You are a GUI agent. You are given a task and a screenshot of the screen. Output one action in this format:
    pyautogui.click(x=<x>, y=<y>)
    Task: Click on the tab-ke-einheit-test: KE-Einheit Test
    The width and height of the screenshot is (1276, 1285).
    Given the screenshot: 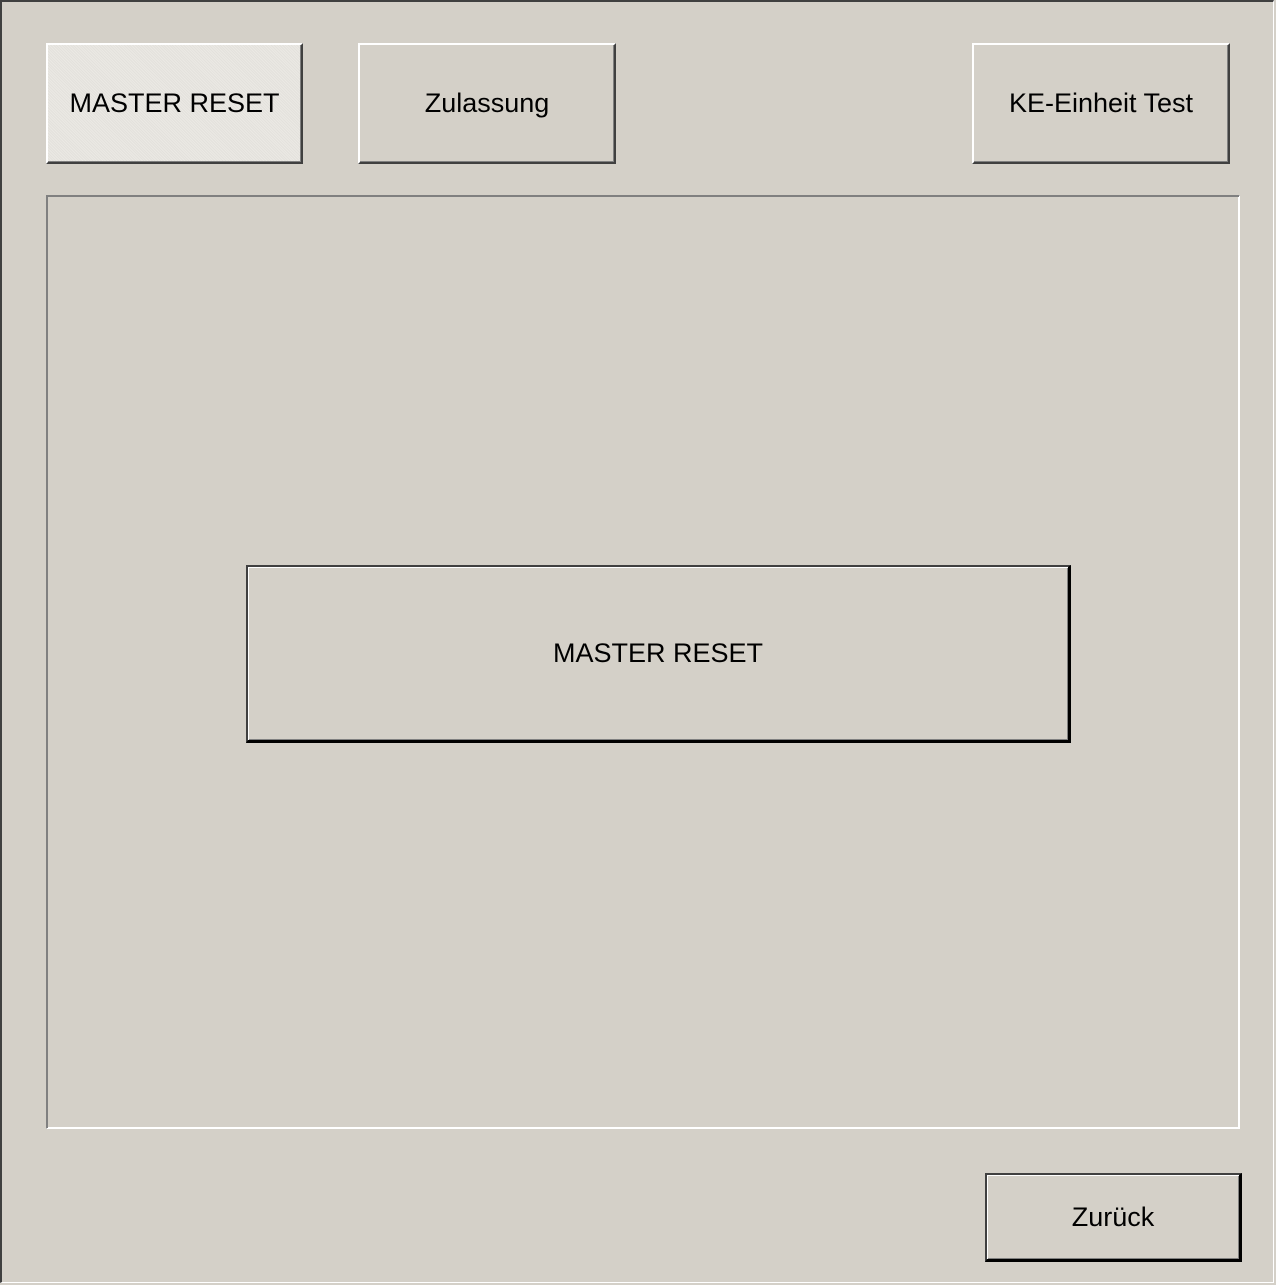 What is the action you would take?
    pyautogui.click(x=1101, y=103)
    